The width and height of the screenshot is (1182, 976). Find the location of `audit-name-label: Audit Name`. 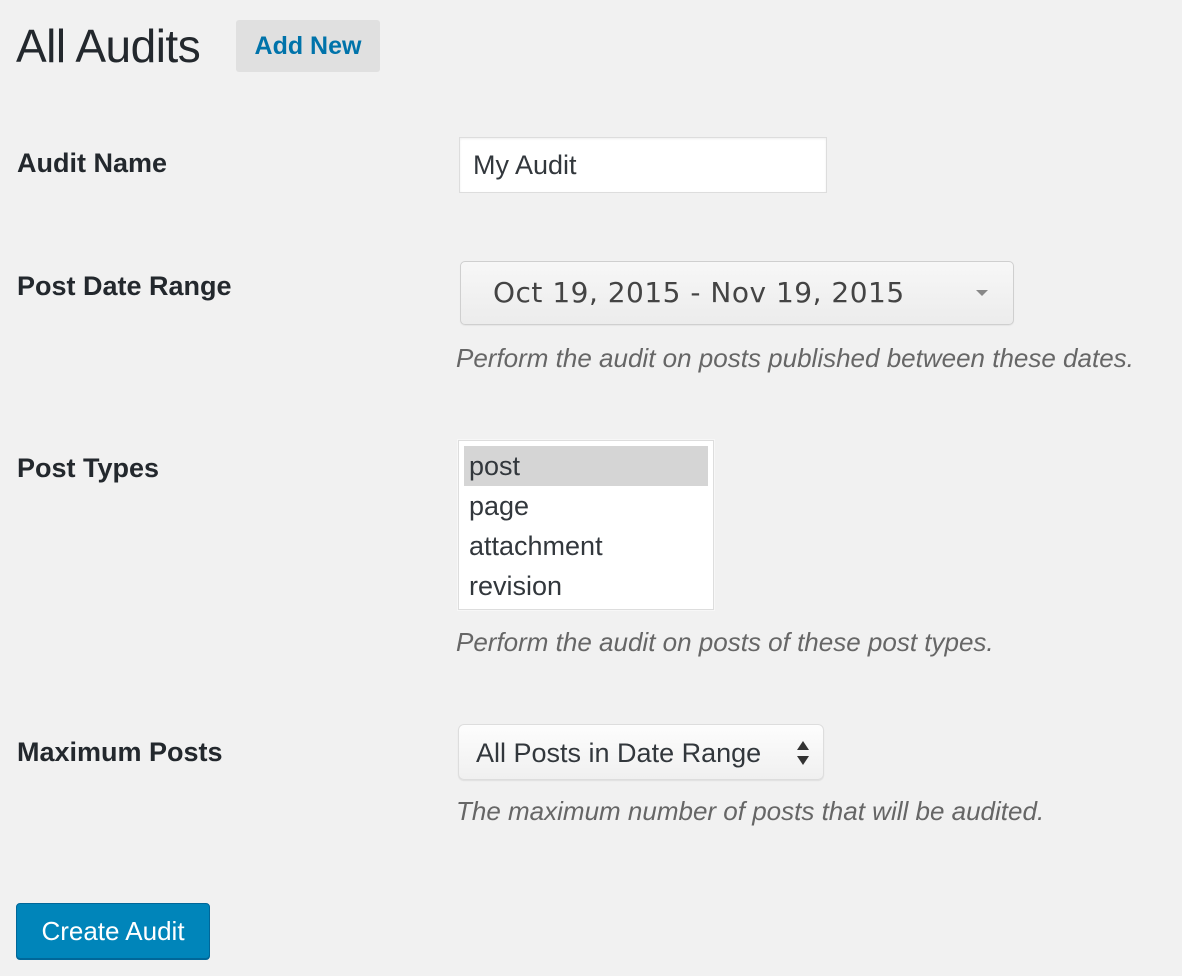

audit-name-label: Audit Name is located at coordinates (92, 163).